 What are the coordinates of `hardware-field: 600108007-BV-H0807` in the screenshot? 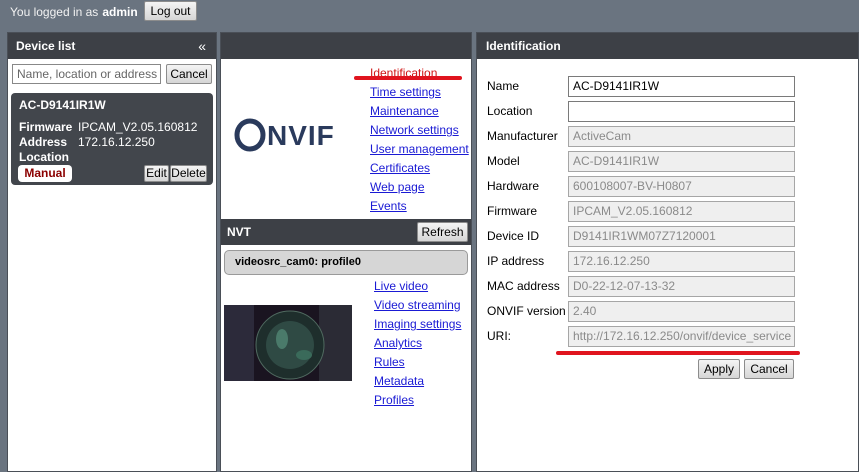 It's located at (681, 186).